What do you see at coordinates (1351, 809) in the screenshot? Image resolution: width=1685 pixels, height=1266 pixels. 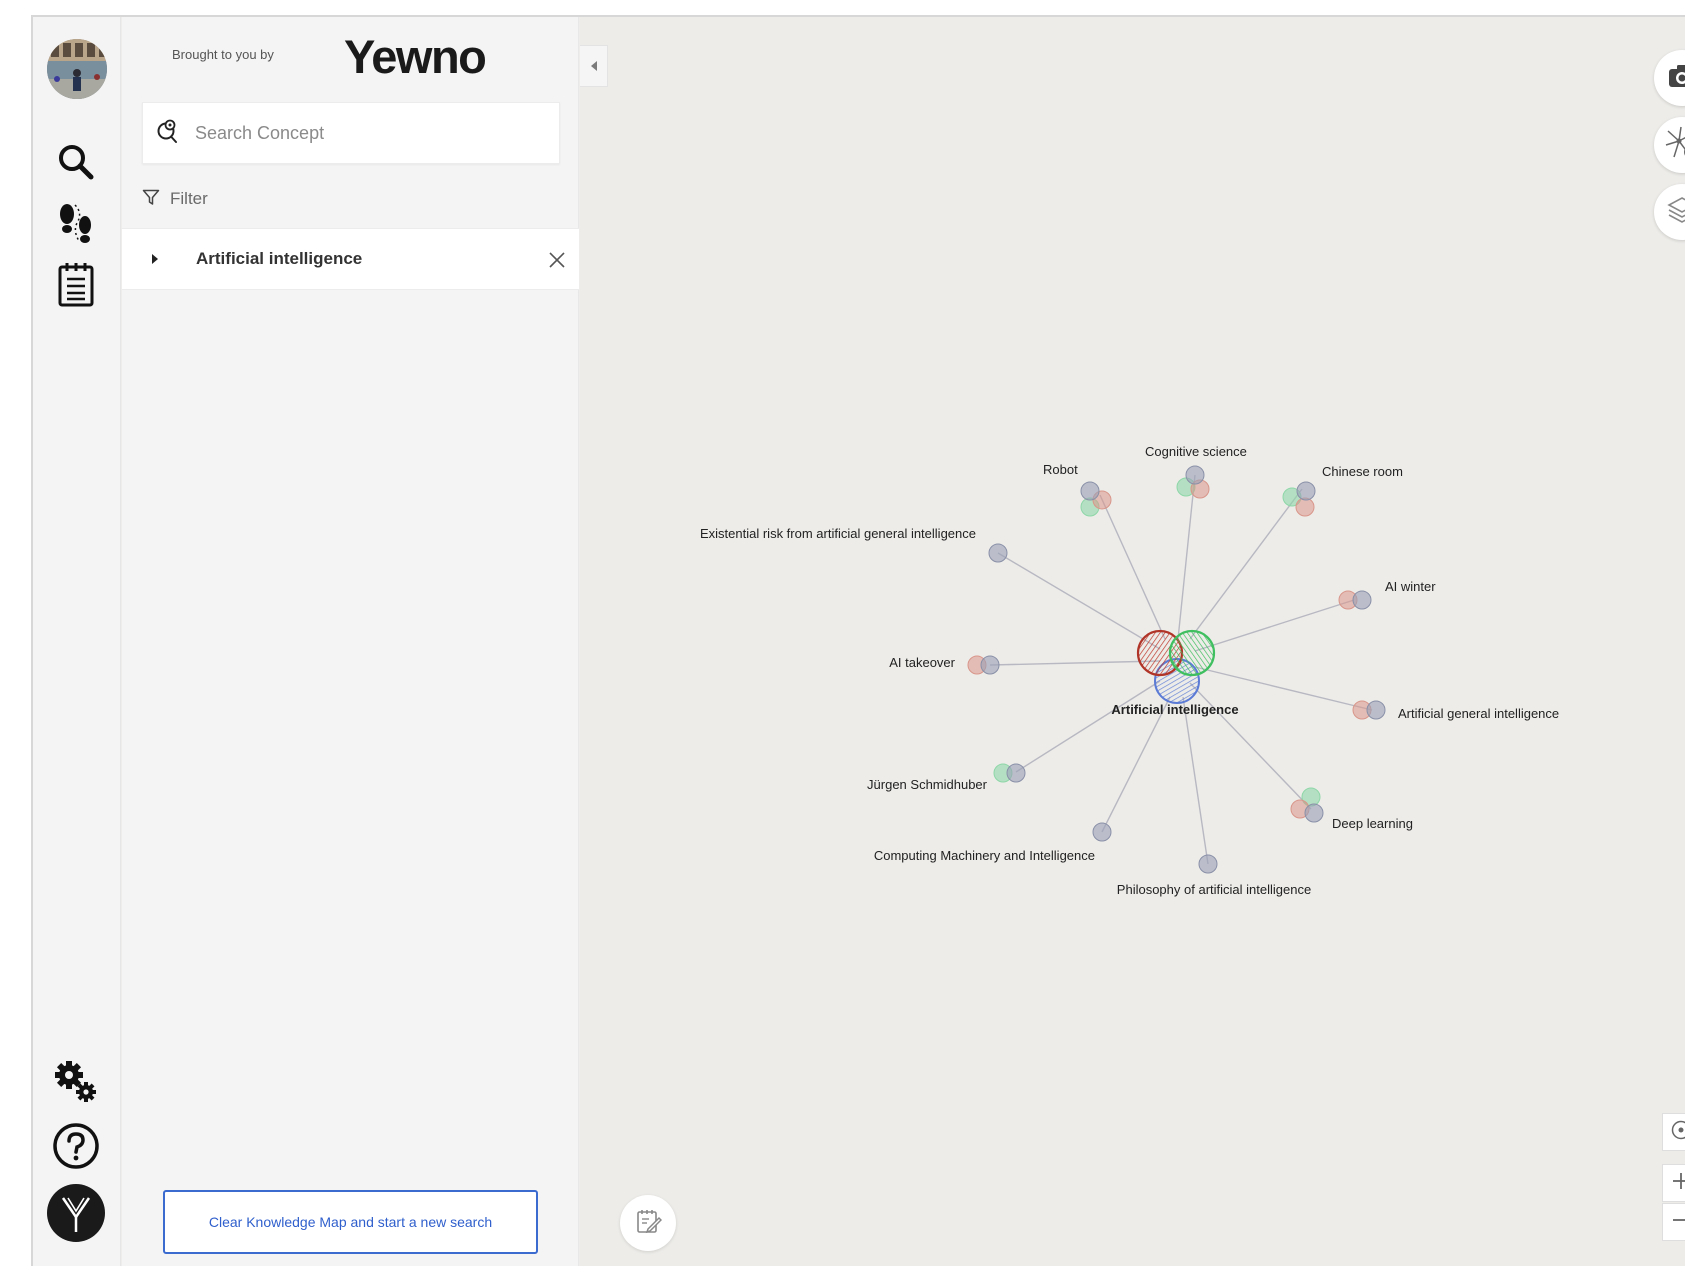 I see `graph-node-deep-learning: Deep learning` at bounding box center [1351, 809].